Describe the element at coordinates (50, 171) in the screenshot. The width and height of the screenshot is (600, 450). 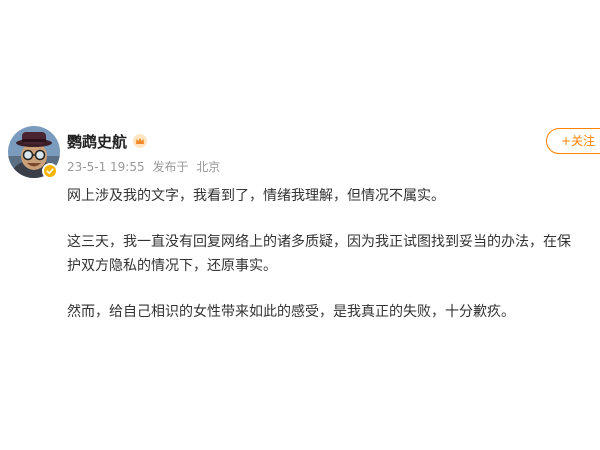
I see `verified-badge-icon` at that location.